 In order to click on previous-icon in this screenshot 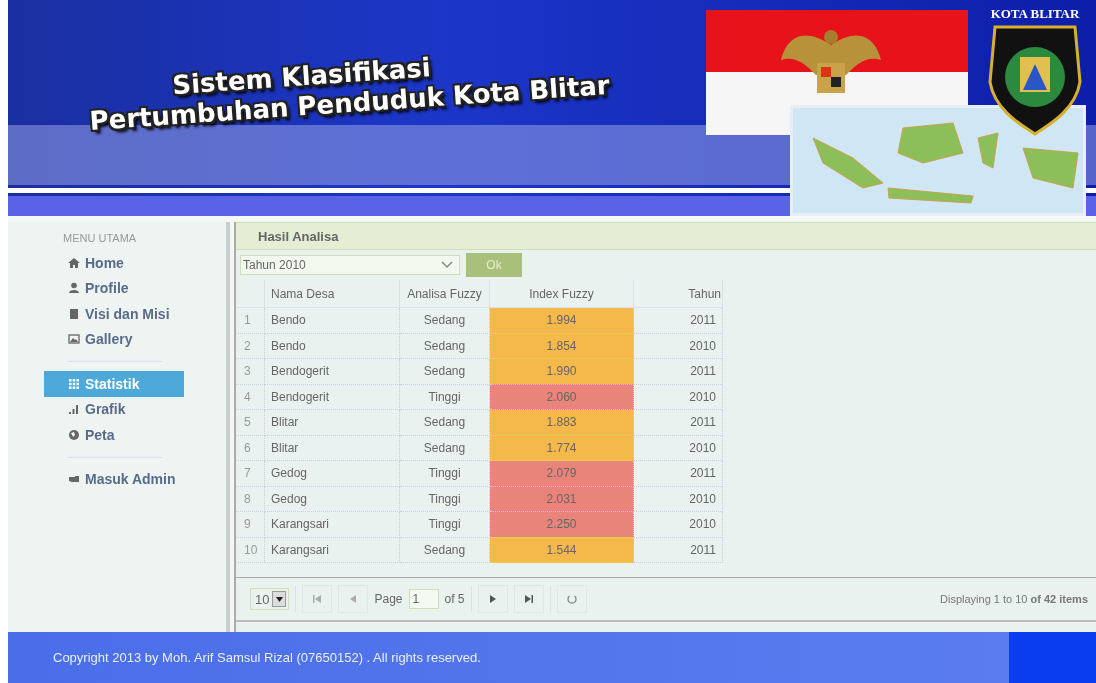, I will do `click(353, 599)`.